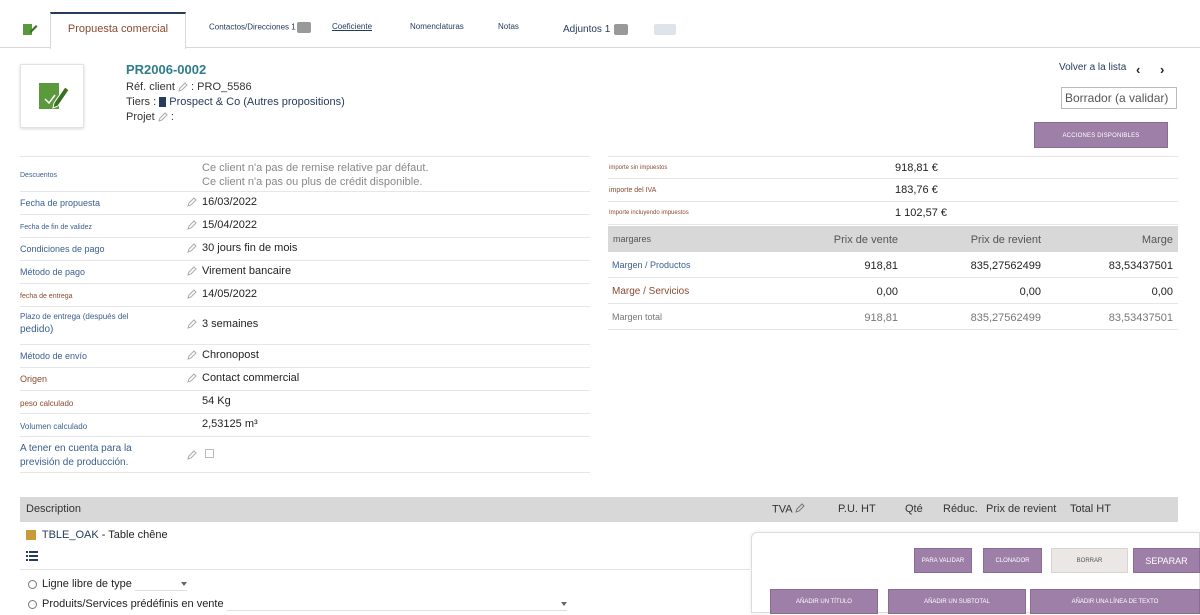  Describe the element at coordinates (30, 29) in the screenshot. I see `proposal-icon` at that location.